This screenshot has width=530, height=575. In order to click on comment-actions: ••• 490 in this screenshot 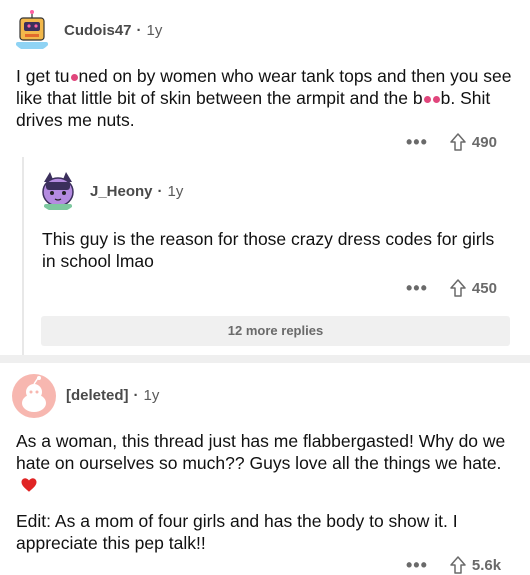, I will do `click(451, 142)`.